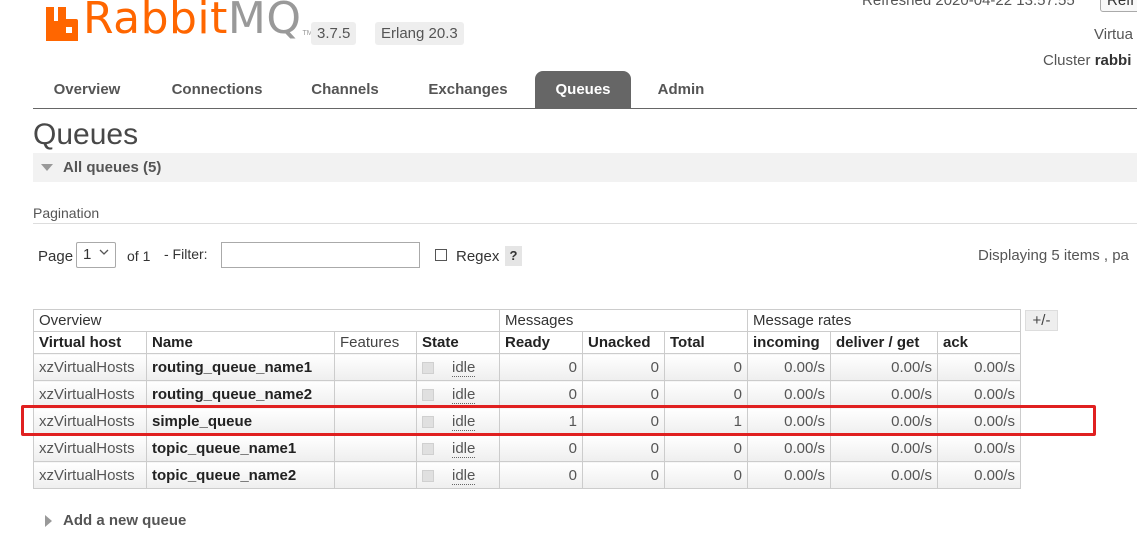 Image resolution: width=1137 pixels, height=544 pixels. Describe the element at coordinates (240, 342) in the screenshot. I see `col-name: Name` at that location.